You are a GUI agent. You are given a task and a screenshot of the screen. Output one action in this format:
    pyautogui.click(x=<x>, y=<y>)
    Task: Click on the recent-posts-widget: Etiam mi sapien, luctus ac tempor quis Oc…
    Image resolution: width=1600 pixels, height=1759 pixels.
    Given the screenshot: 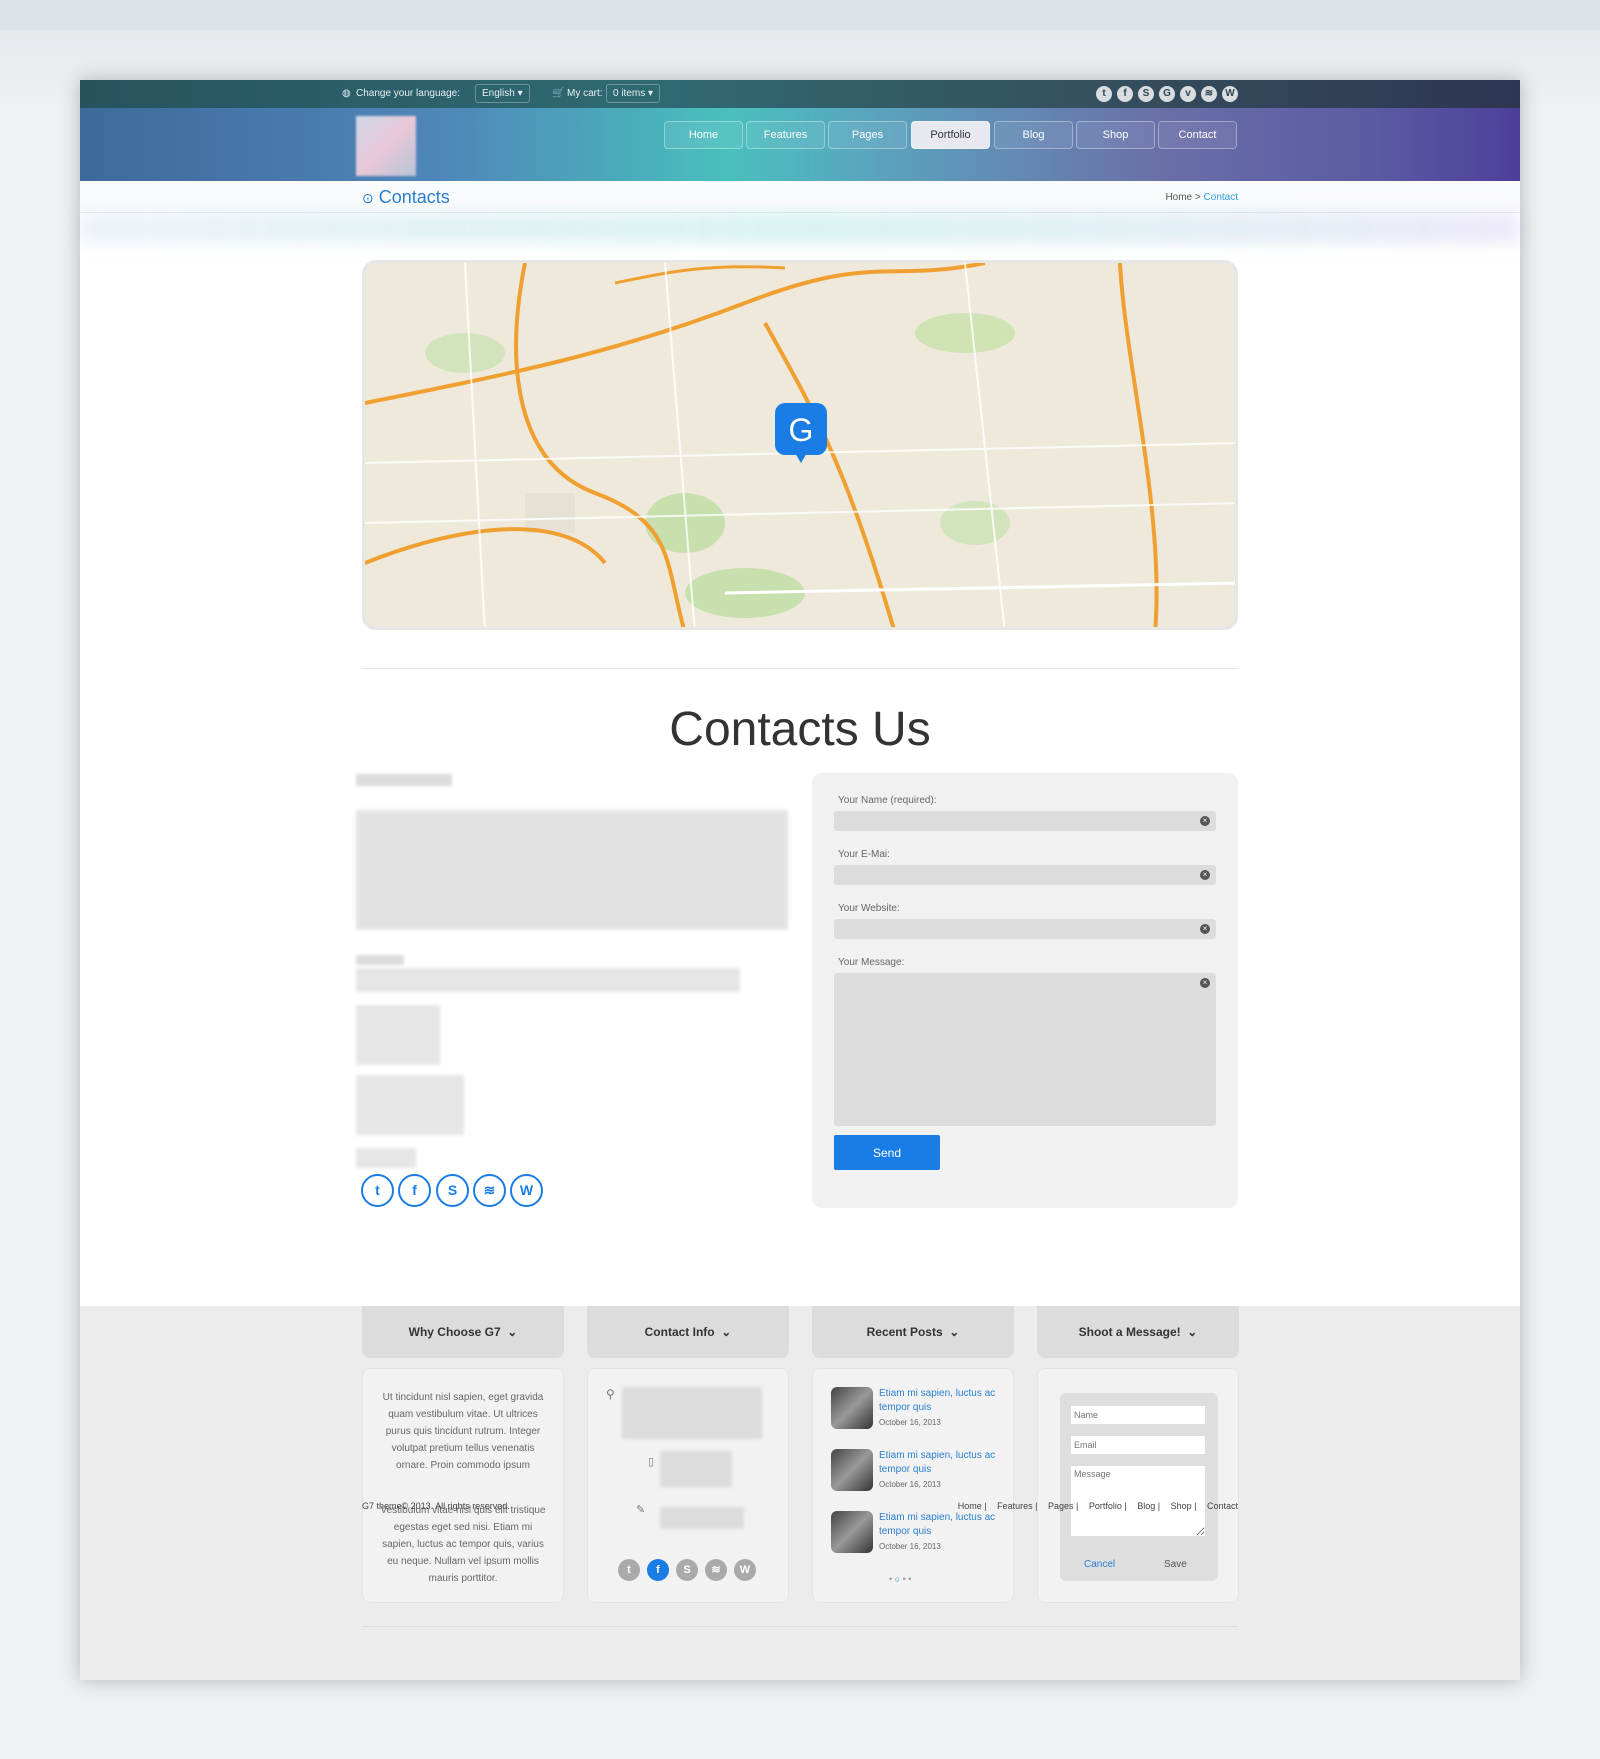 What is the action you would take?
    pyautogui.click(x=913, y=1485)
    